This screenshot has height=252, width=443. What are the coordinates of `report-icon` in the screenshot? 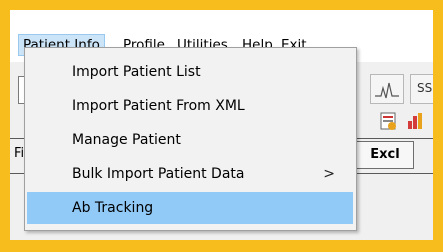 It's located at (388, 121).